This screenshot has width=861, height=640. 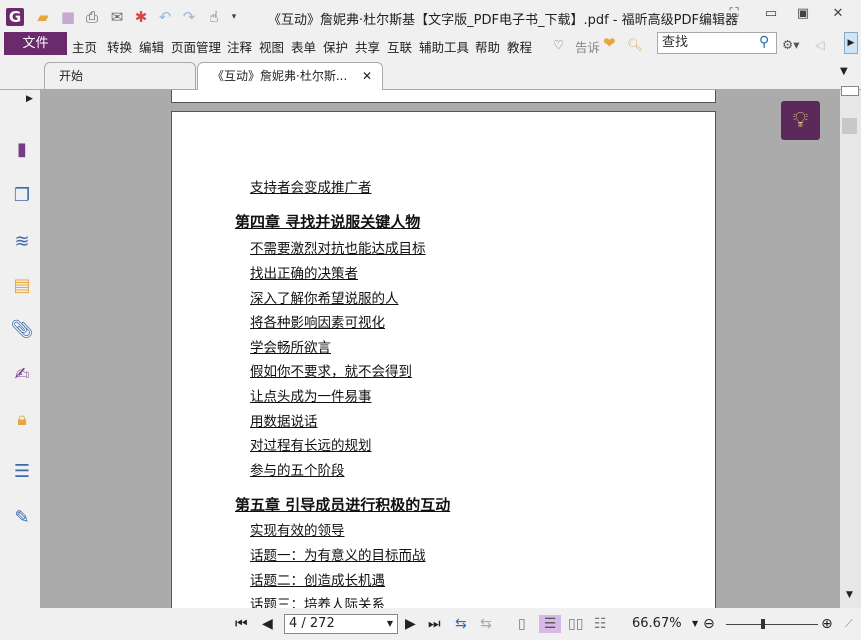 What do you see at coordinates (290, 346) in the screenshot?
I see `toc-section-link: 学会畅所欲言` at bounding box center [290, 346].